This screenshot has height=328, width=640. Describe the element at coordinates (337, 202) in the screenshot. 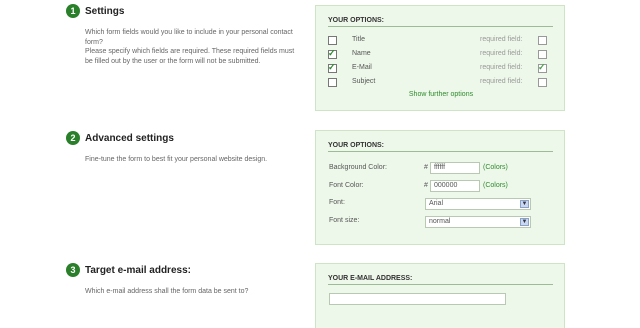

I see `font-label: Font:` at that location.